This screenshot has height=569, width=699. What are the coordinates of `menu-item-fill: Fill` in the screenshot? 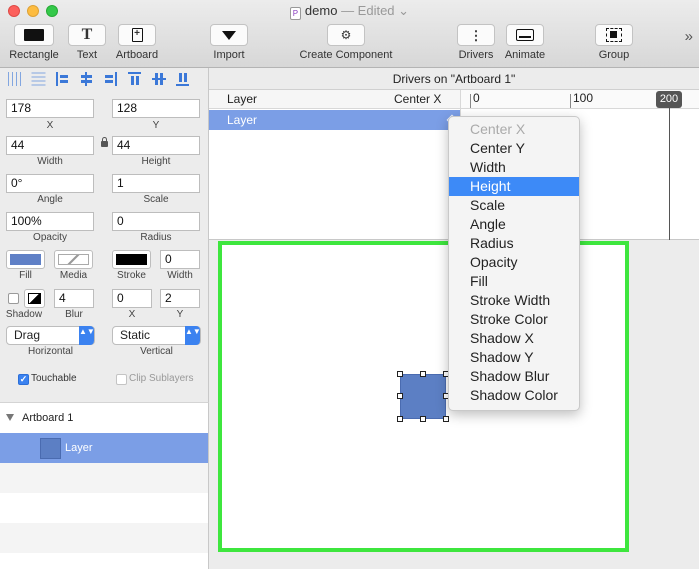 It's located at (514, 281).